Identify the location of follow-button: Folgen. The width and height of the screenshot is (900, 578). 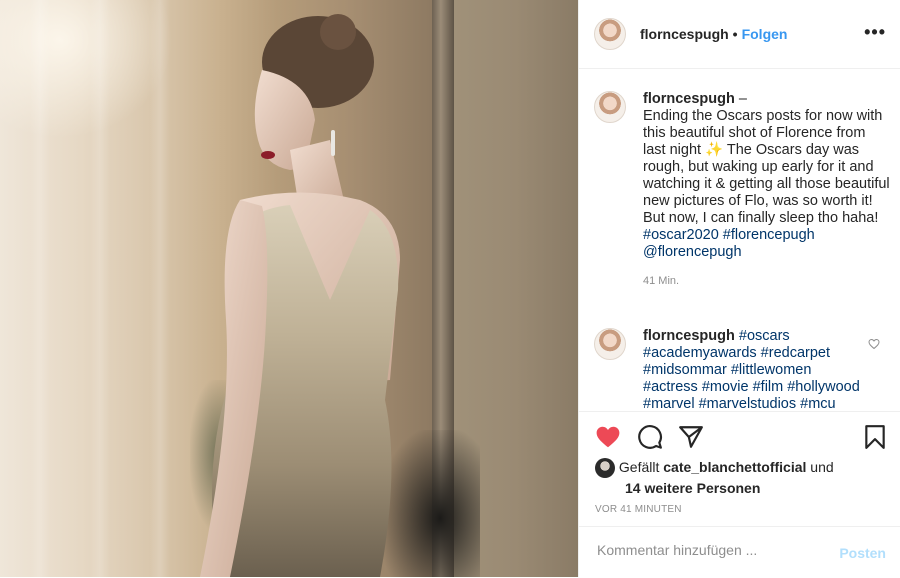
(765, 34).